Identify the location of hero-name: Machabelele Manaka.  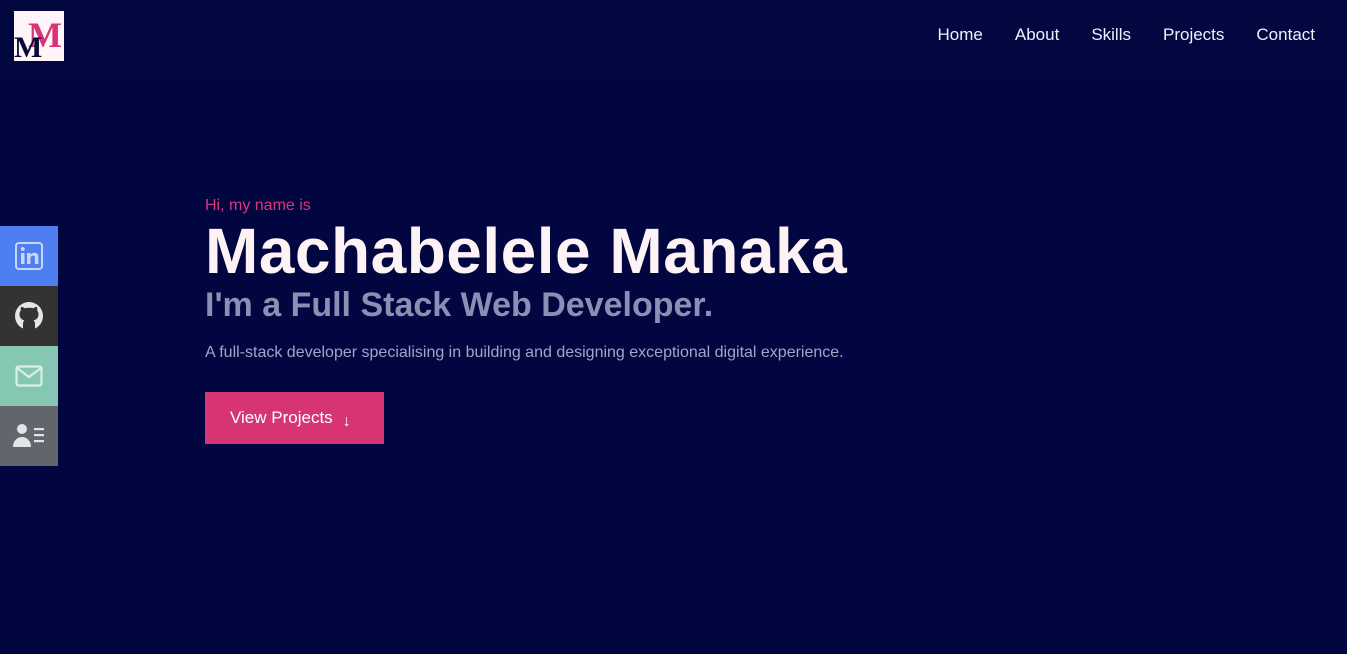
(526, 251).